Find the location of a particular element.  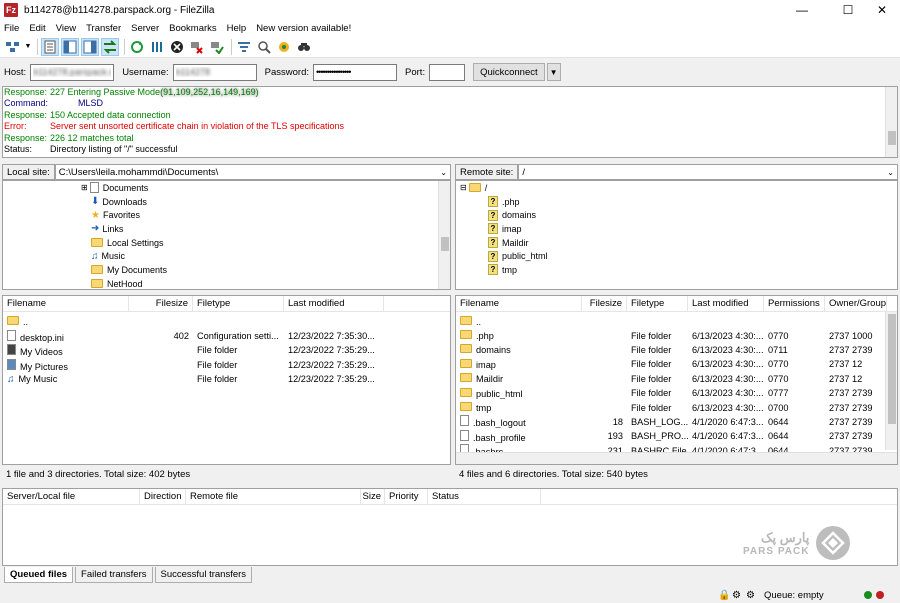

recv-led-icon is located at coordinates (868, 595).